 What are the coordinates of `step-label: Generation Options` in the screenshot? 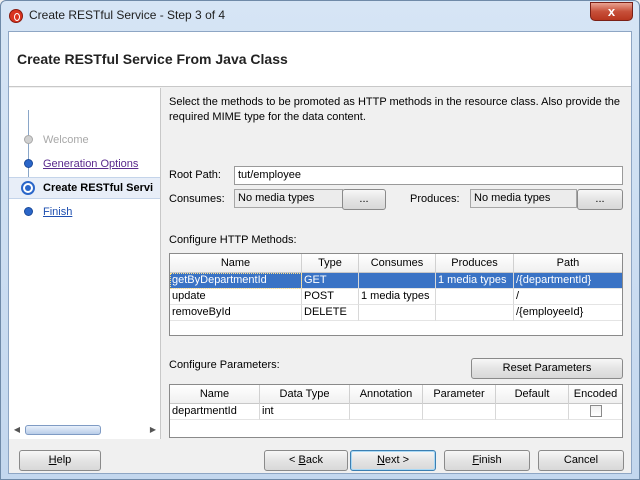 It's located at (90, 164).